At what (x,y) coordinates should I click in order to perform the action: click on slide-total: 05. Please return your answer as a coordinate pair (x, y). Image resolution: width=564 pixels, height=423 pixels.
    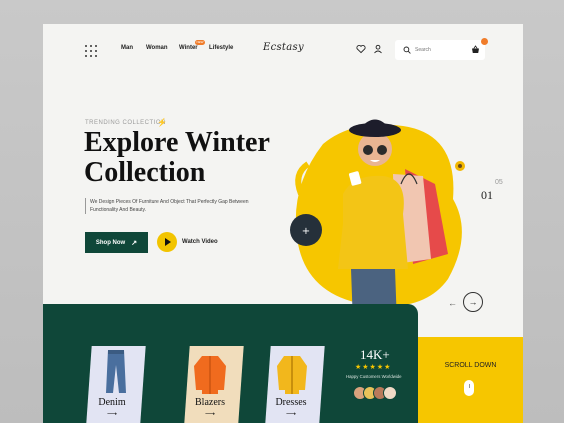
    Looking at the image, I should click on (499, 182).